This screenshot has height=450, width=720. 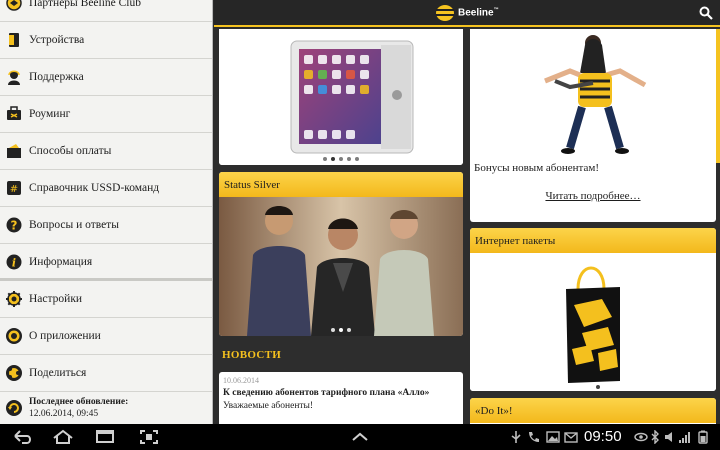 What do you see at coordinates (668, 437) in the screenshot?
I see `mute-icon` at bounding box center [668, 437].